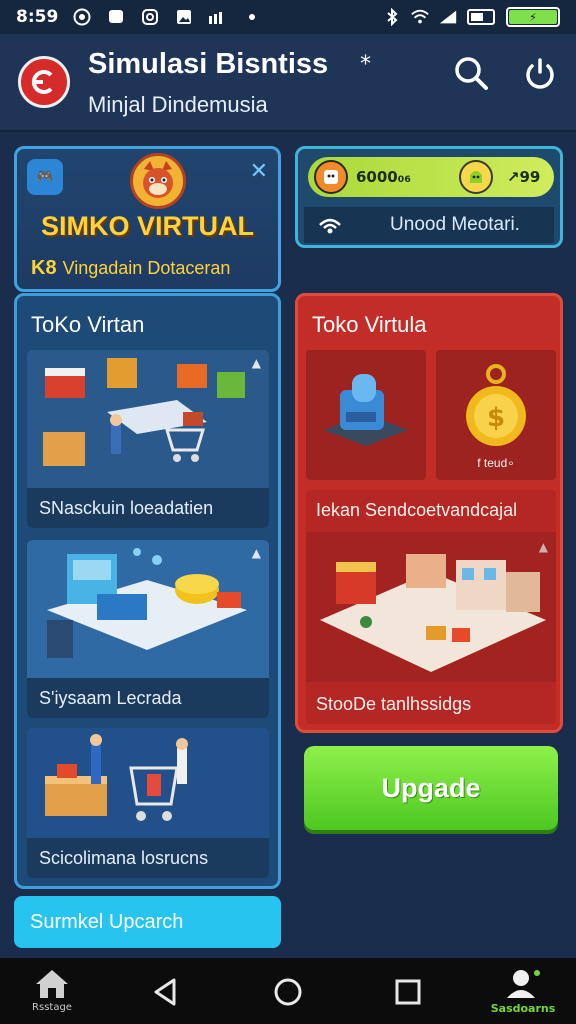 The image size is (576, 1024). I want to click on city-scene-icon, so click(431, 607).